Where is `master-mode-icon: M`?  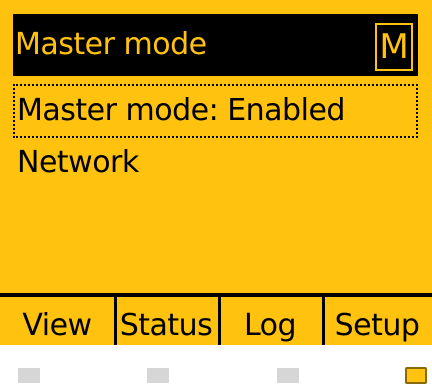
master-mode-icon: M is located at coordinates (394, 47).